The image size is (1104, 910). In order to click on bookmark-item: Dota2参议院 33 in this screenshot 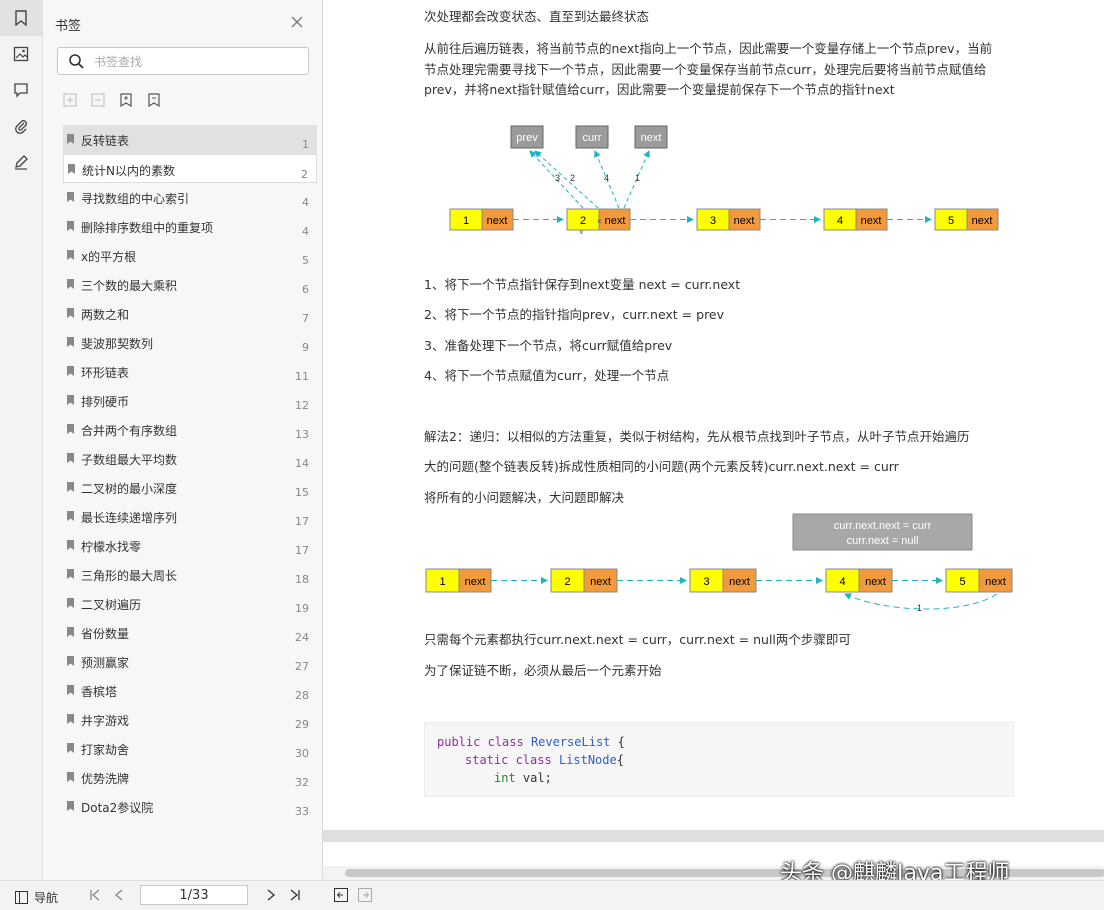, I will do `click(190, 806)`.